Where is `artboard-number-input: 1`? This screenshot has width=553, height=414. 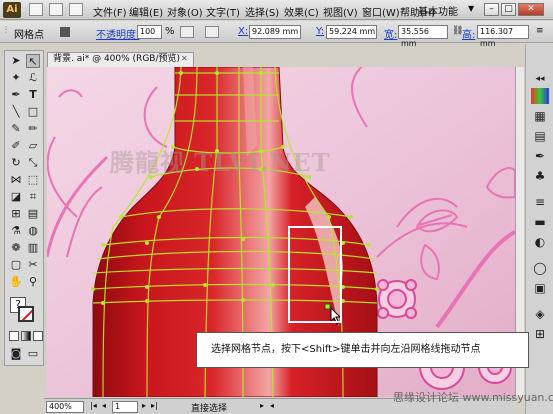
artboard-number-input: 1 is located at coordinates (125, 407).